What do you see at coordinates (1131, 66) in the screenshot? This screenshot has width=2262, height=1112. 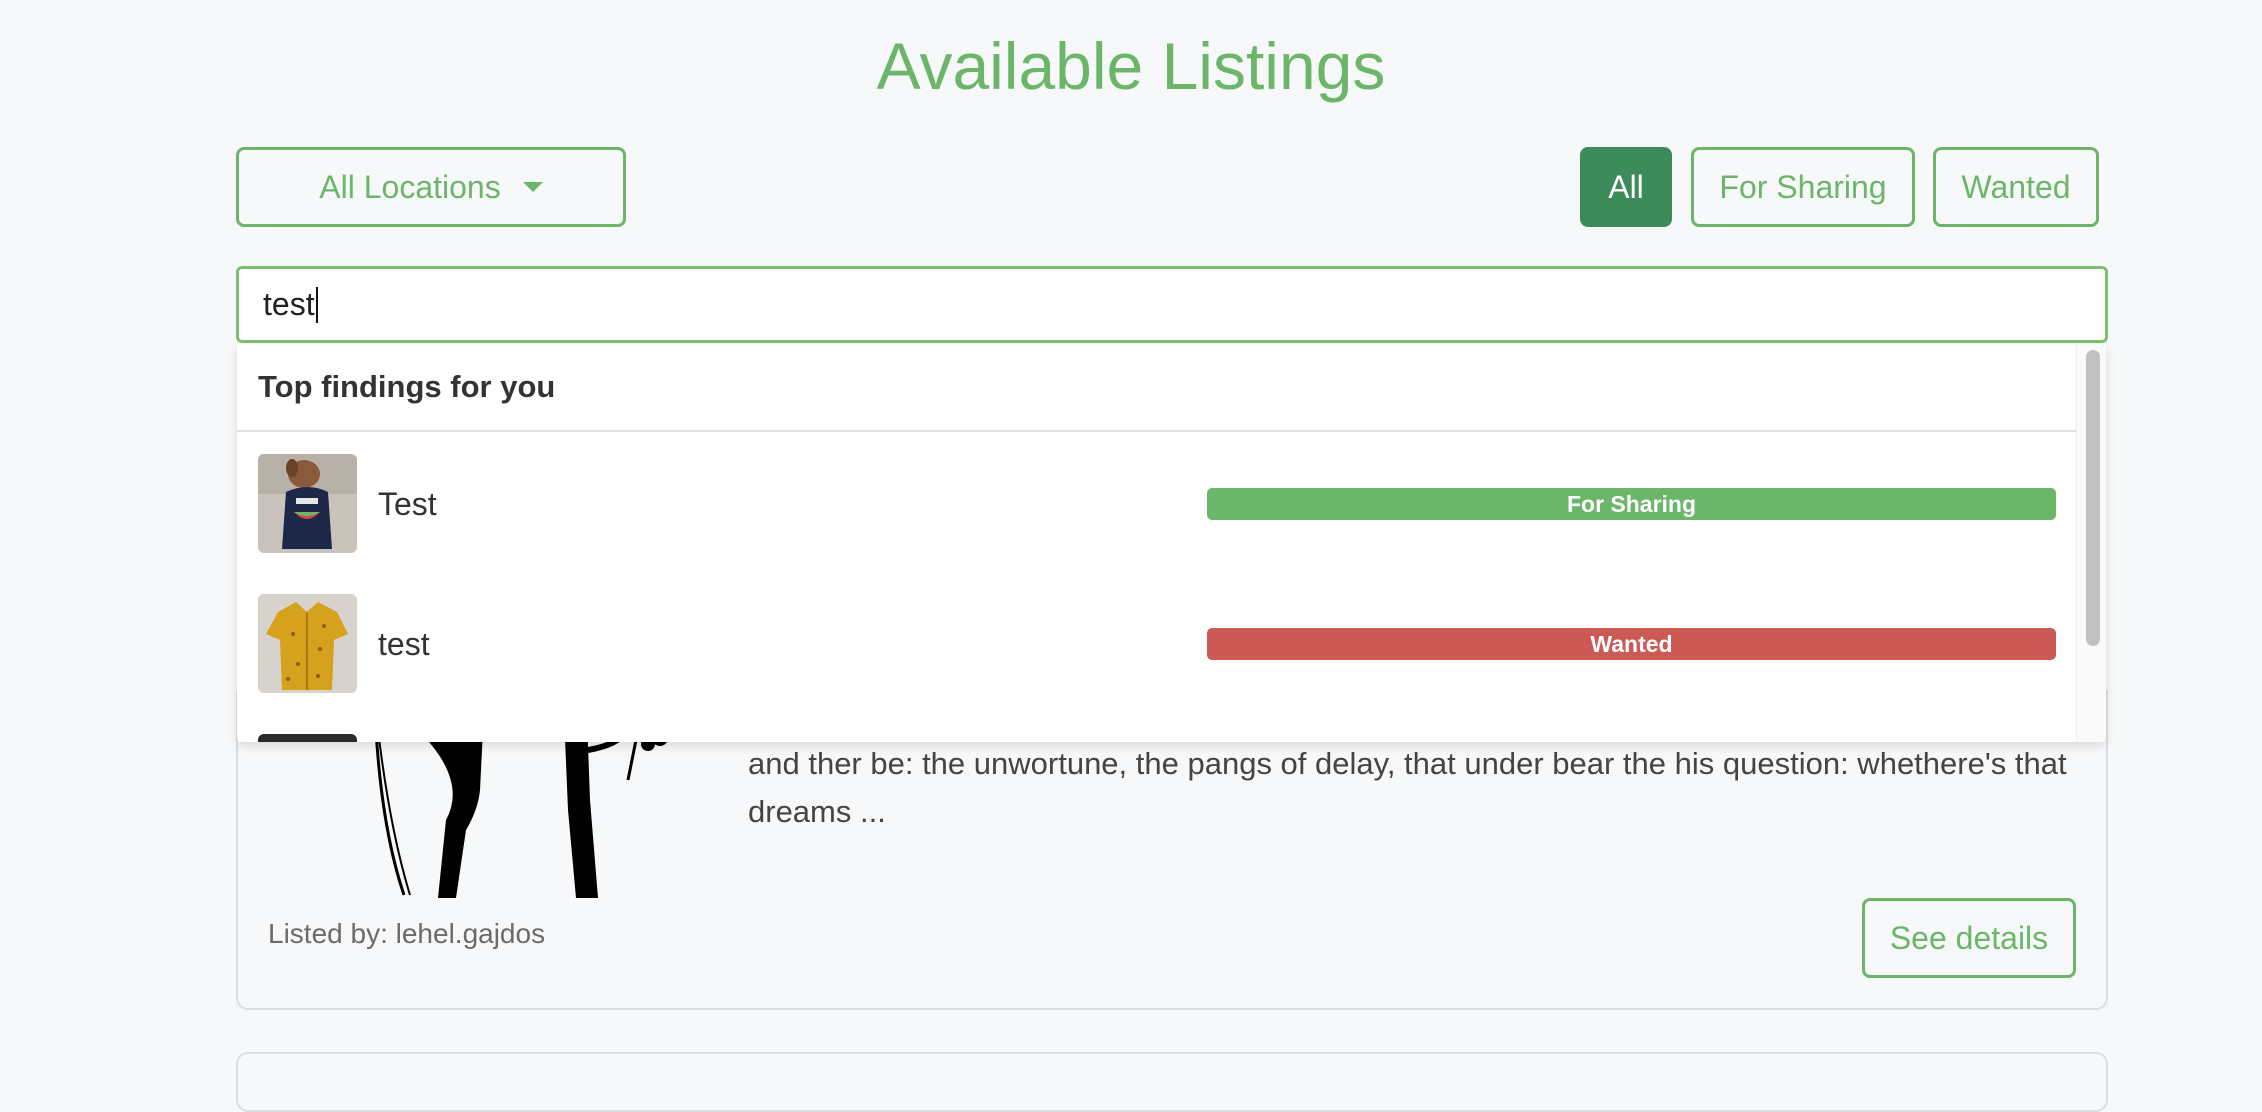 I see `page-title: Available Listings` at bounding box center [1131, 66].